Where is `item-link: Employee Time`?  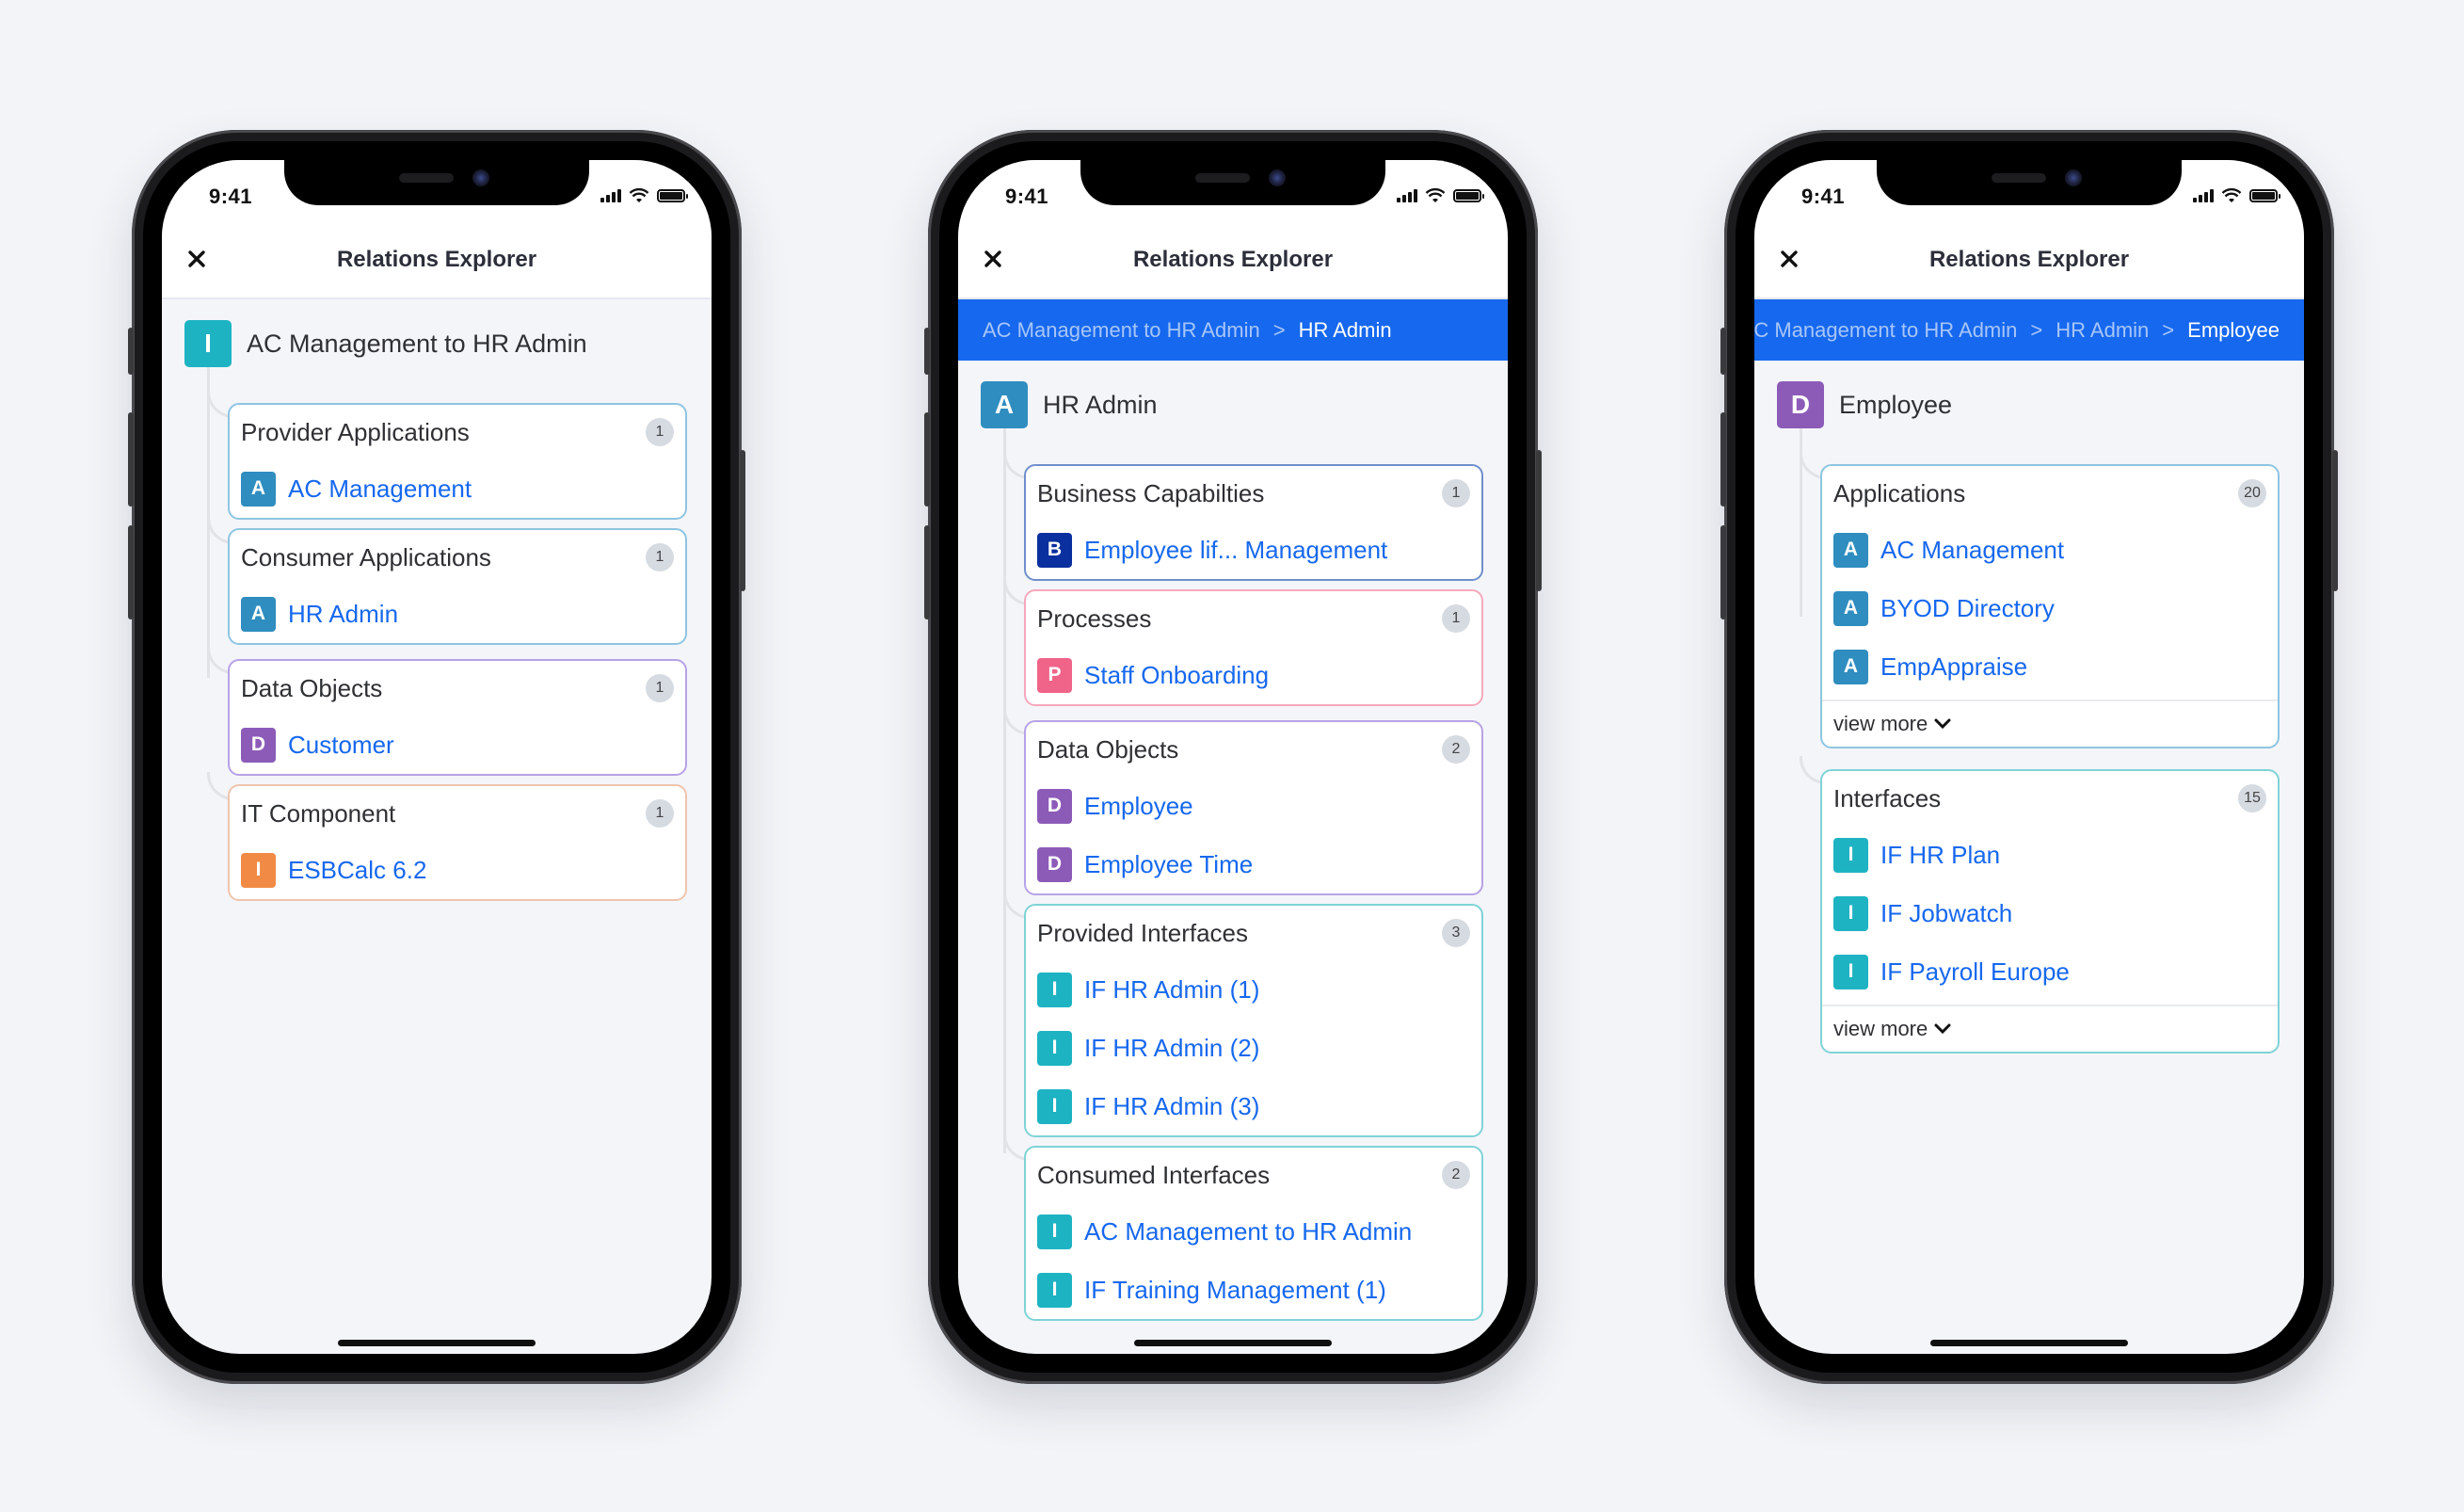 item-link: Employee Time is located at coordinates (1168, 864).